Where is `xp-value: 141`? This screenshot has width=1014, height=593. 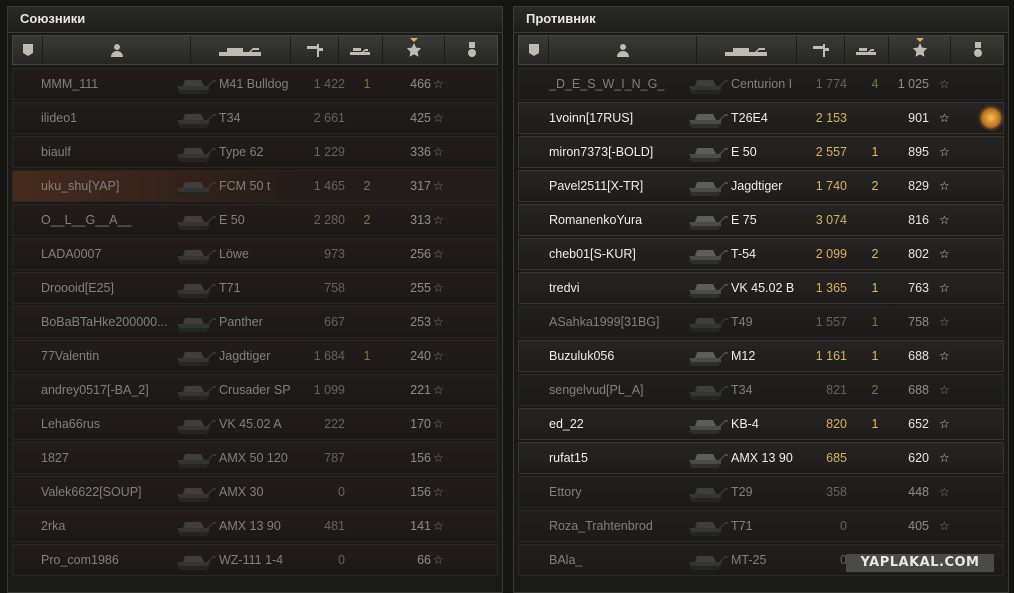
xp-value: 141 is located at coordinates (420, 526).